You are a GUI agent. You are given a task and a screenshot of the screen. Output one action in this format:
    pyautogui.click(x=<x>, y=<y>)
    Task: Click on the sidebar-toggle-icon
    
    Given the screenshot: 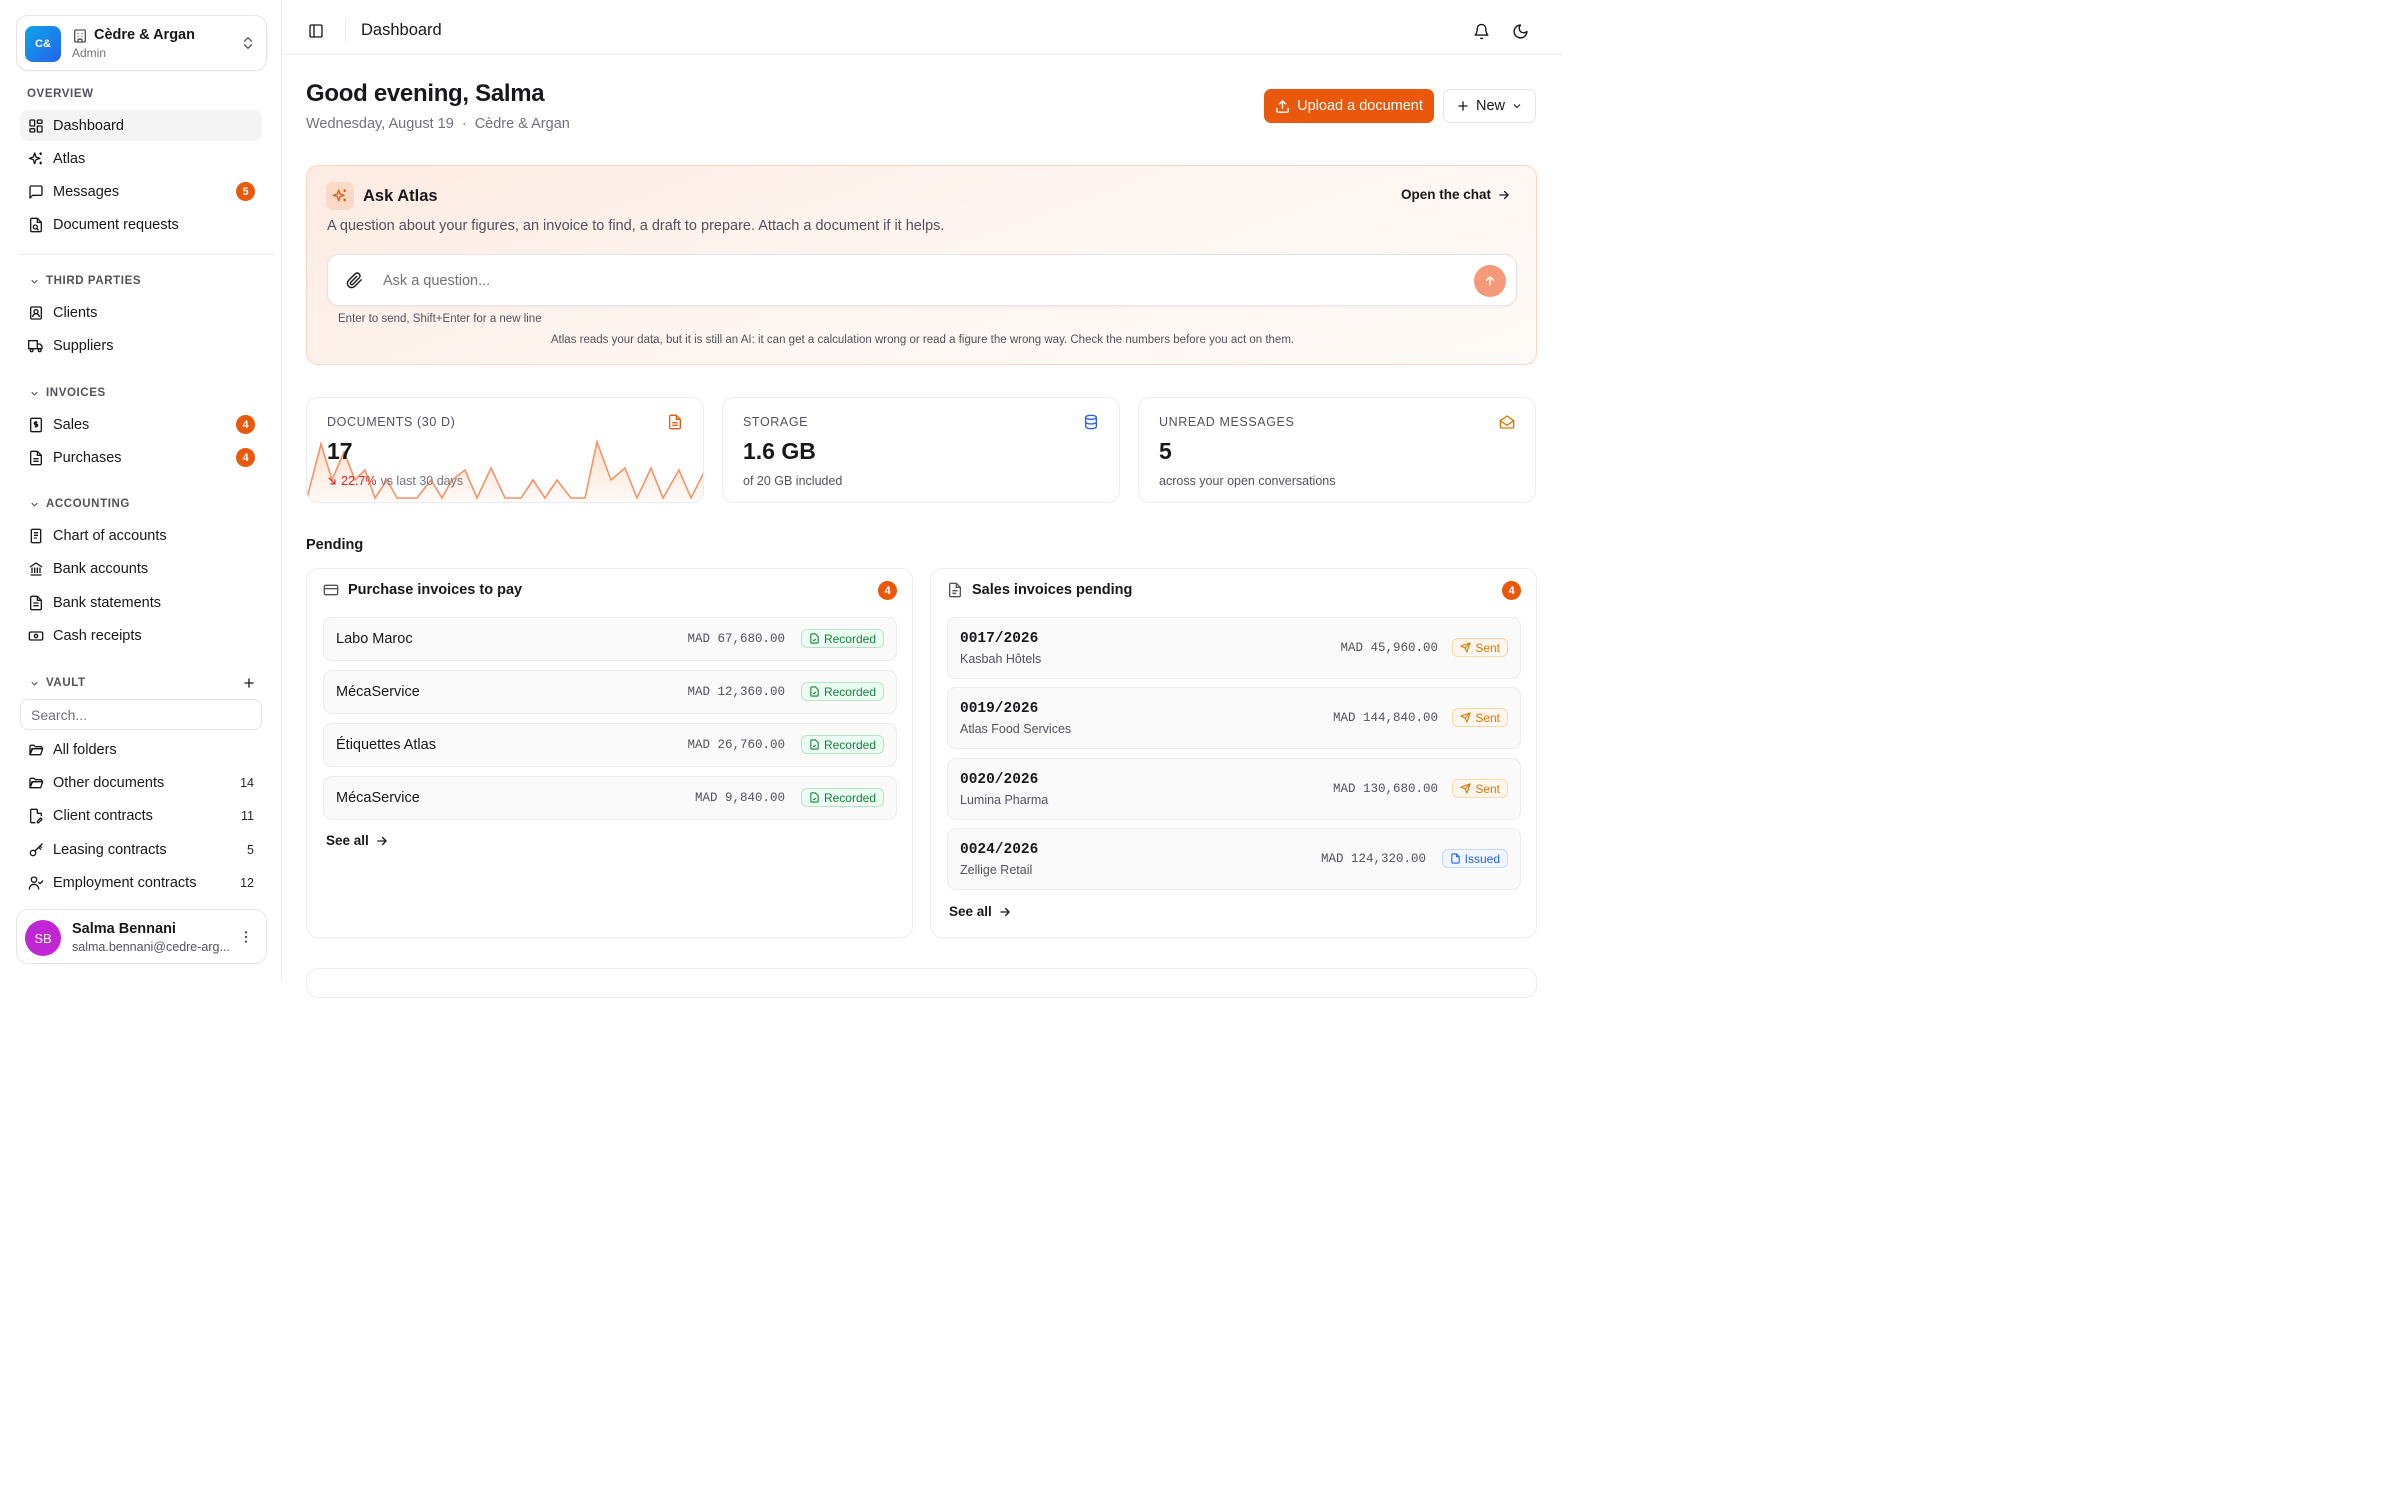 What is the action you would take?
    pyautogui.click(x=316, y=31)
    